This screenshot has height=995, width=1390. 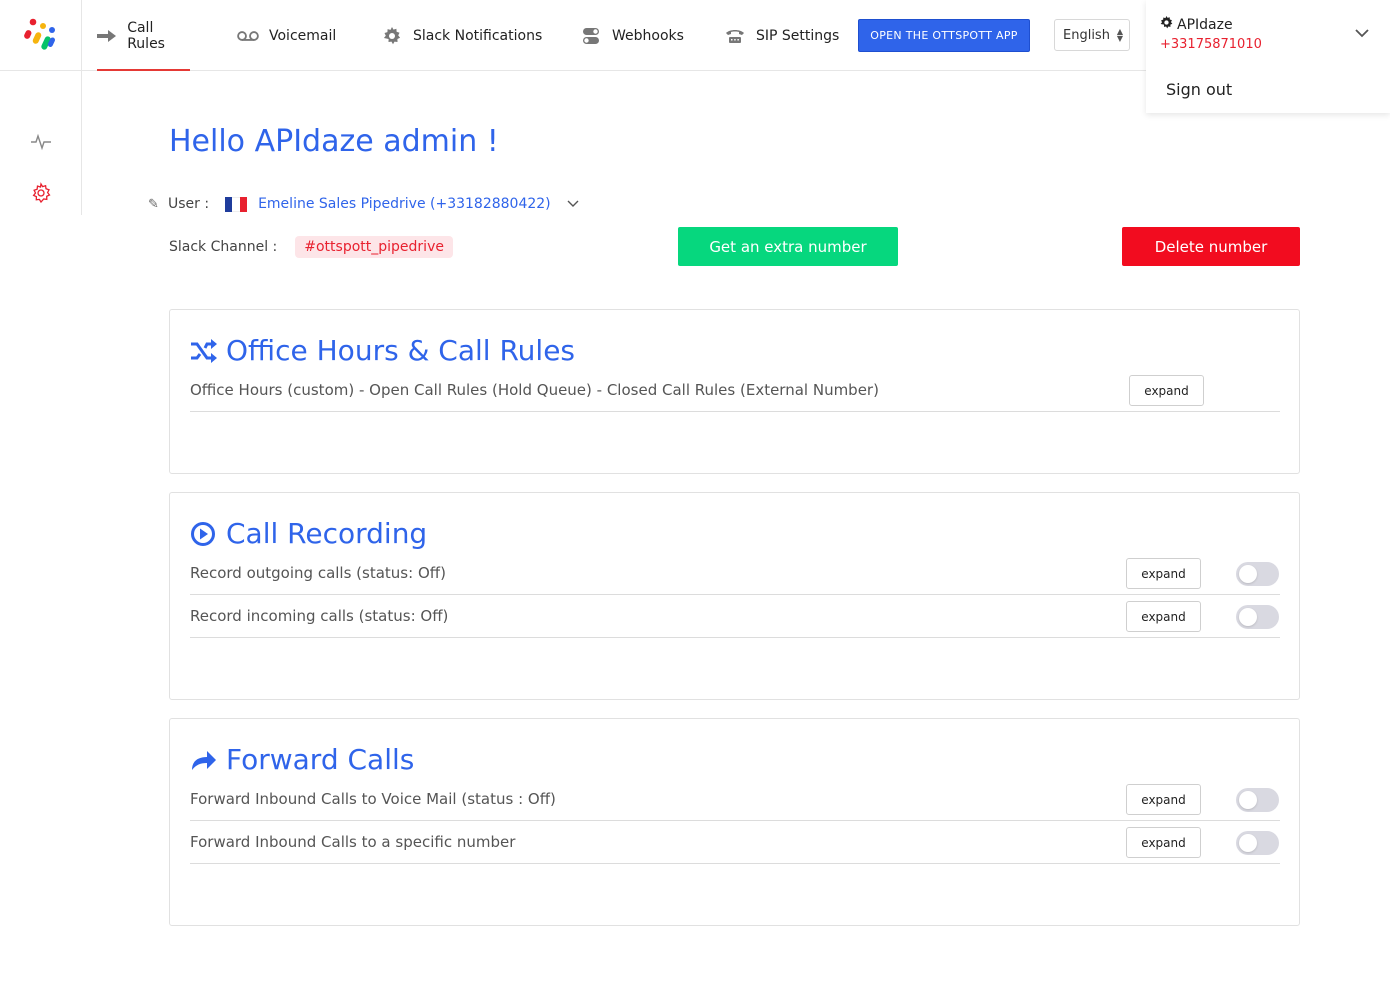 What do you see at coordinates (1163, 799) in the screenshot?
I see `forward-voicemail-expand-button: expand` at bounding box center [1163, 799].